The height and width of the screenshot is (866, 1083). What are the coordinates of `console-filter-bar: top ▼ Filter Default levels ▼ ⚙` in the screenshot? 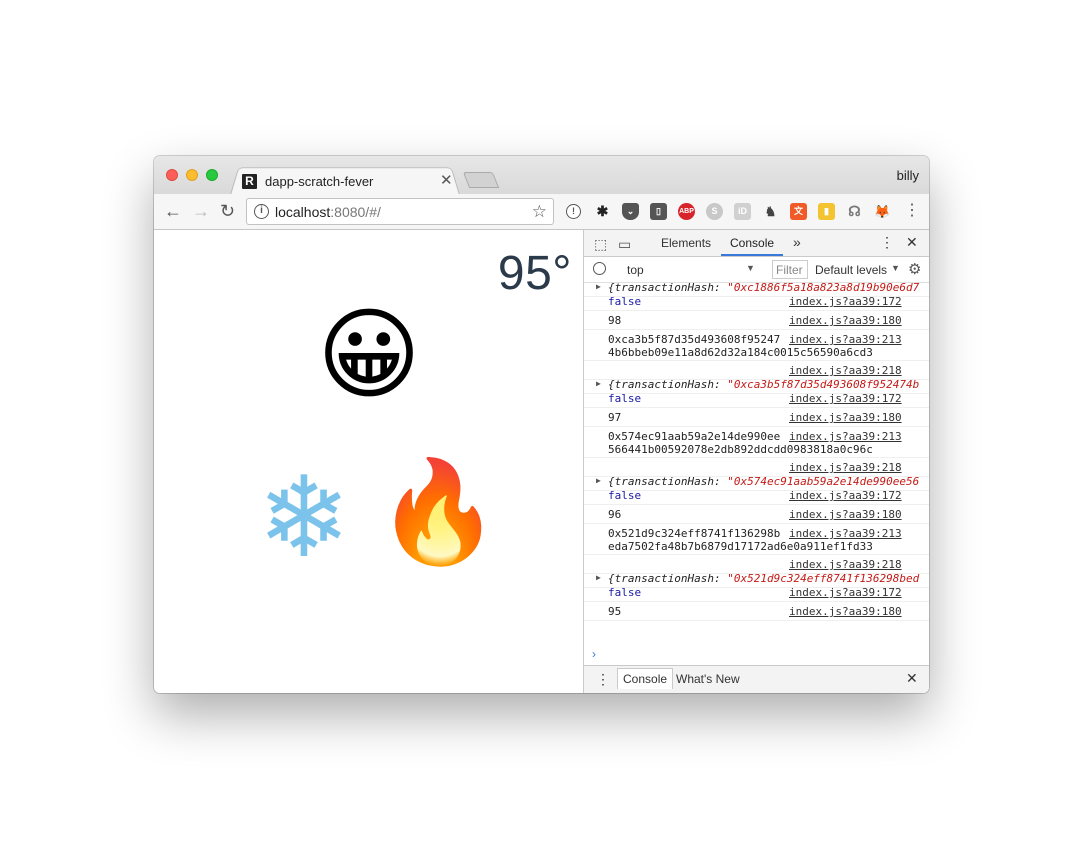 It's located at (756, 270).